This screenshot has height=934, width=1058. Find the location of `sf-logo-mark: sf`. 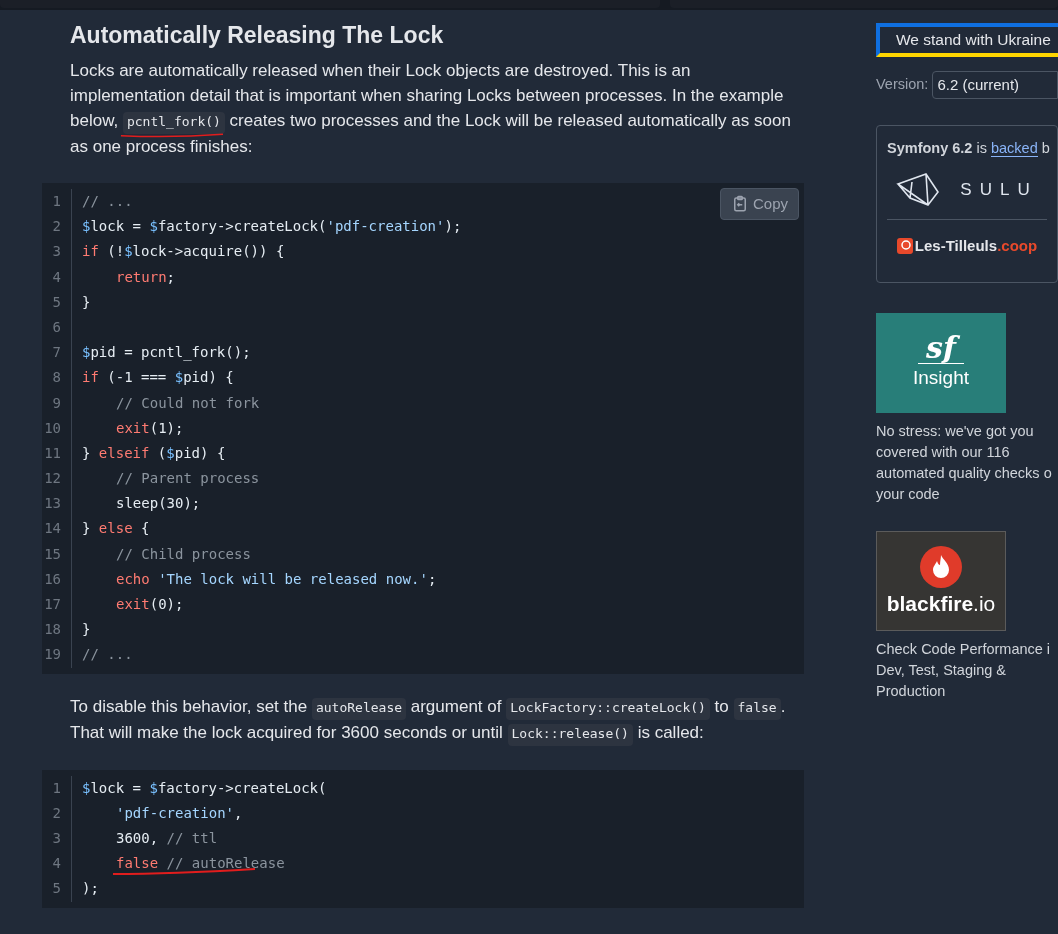

sf-logo-mark: sf is located at coordinates (941, 348).